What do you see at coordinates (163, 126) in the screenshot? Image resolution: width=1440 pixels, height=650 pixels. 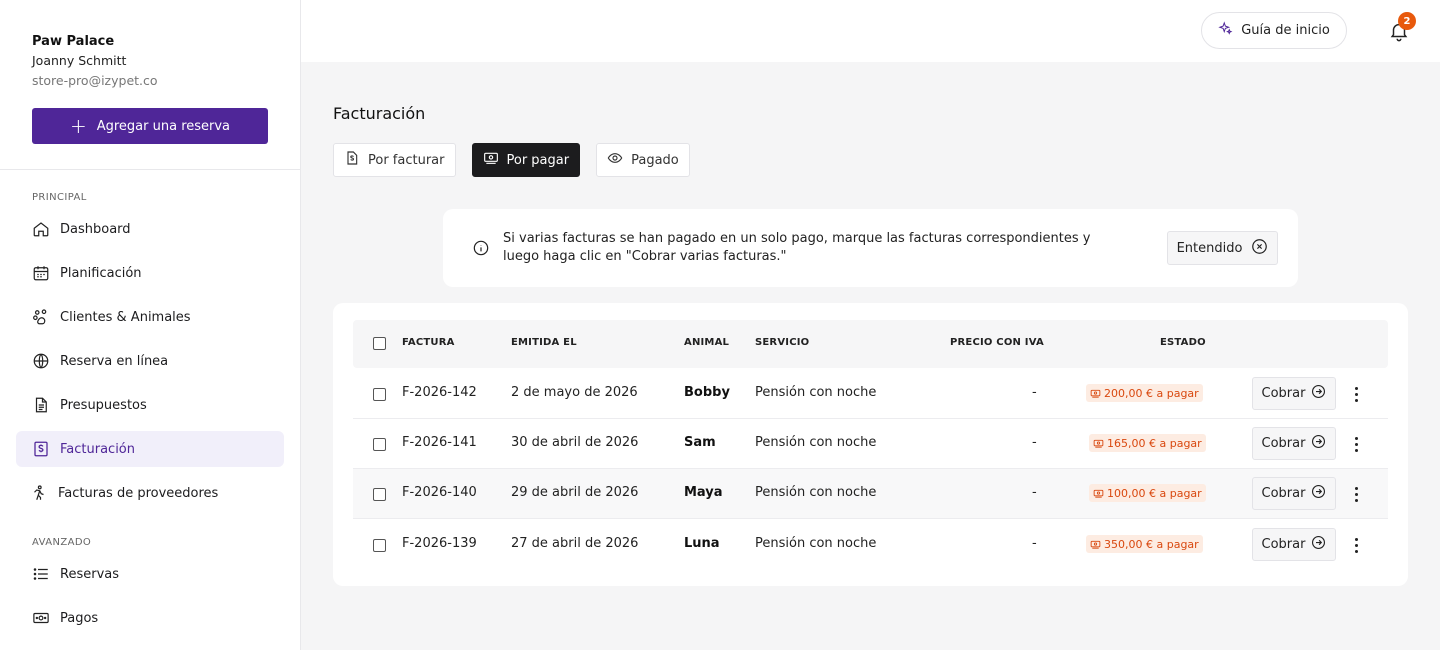 I see `add-reservation-label: Agregar una reserva` at bounding box center [163, 126].